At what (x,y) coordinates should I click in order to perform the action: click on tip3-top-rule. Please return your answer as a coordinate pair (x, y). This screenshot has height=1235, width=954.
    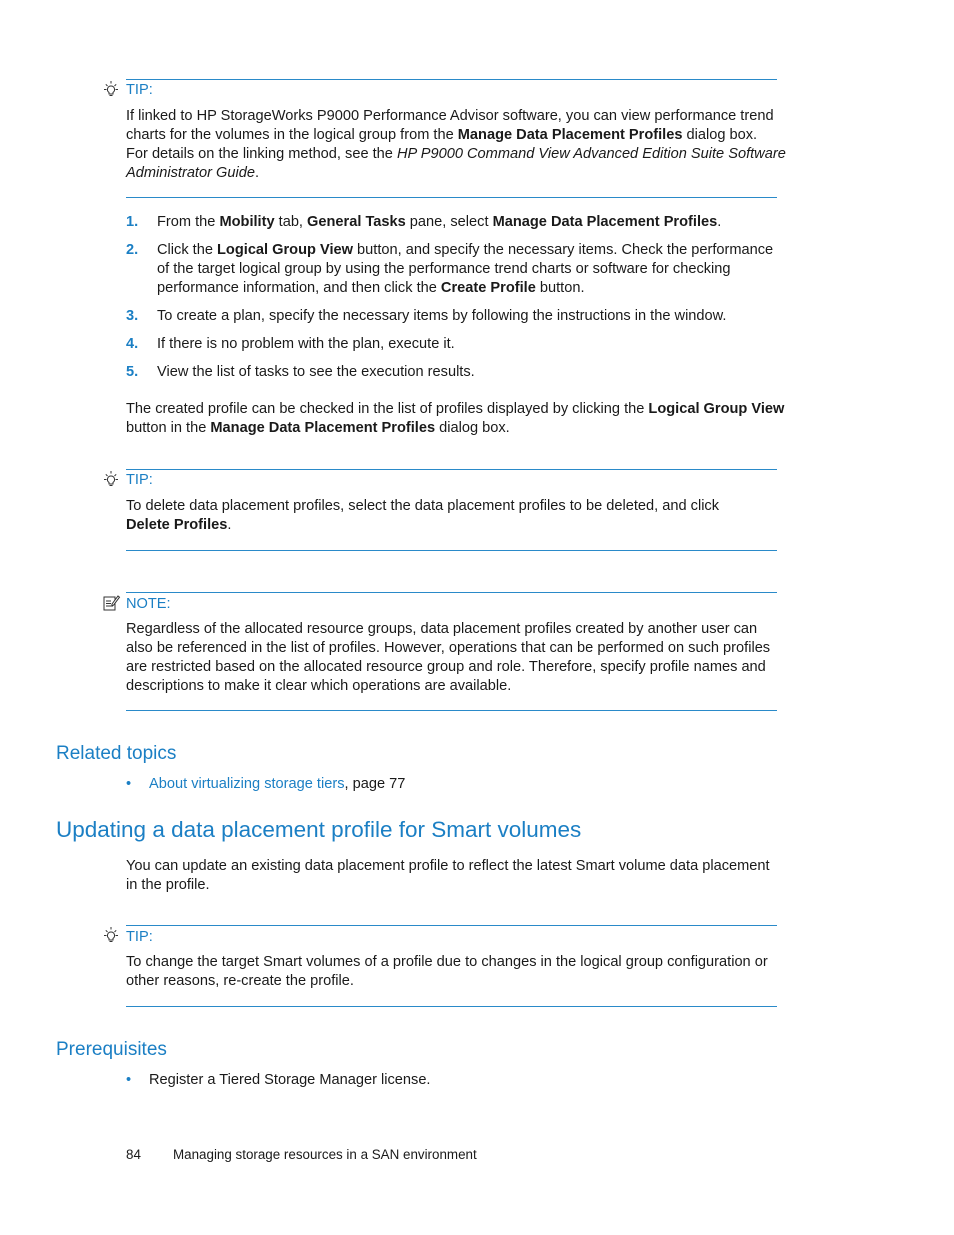
    Looking at the image, I should click on (451, 925).